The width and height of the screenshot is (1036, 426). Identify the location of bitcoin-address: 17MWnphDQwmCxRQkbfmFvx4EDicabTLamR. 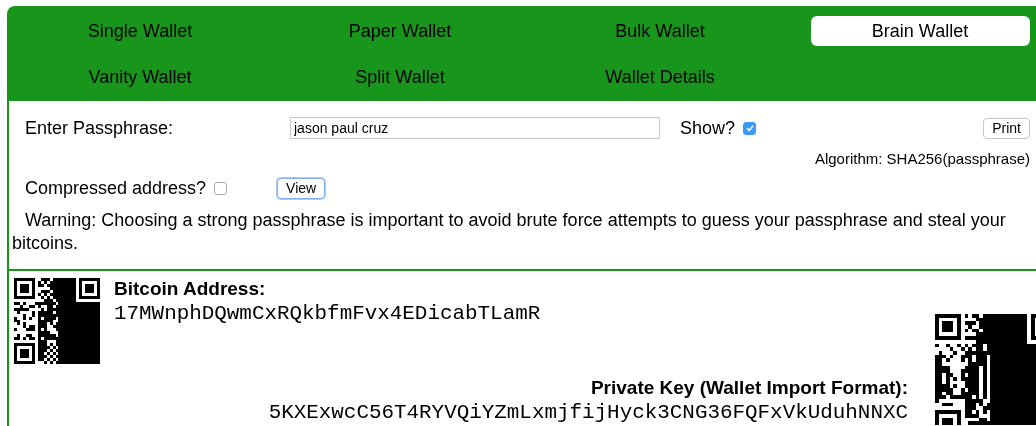
(328, 313).